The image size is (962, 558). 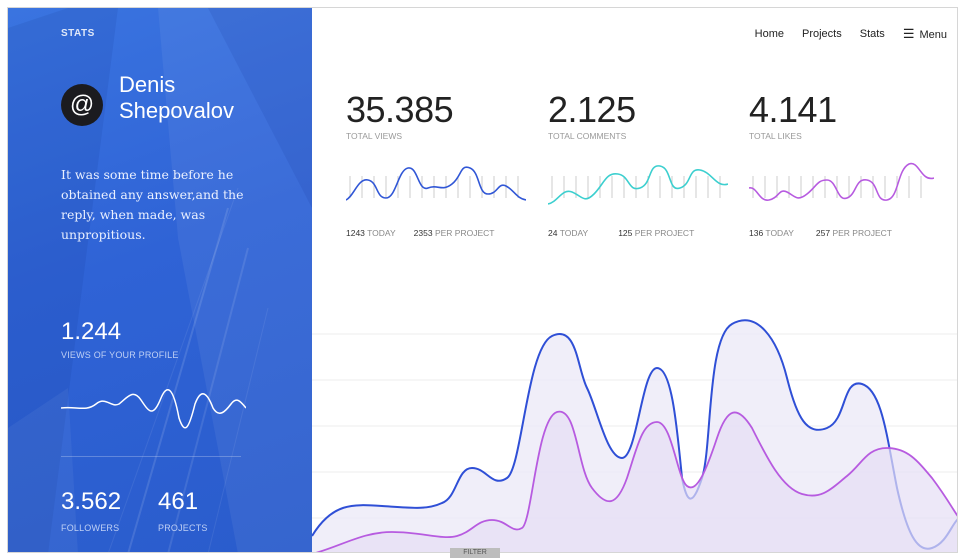 What do you see at coordinates (574, 233) in the screenshot?
I see `comments-today-label: TODAY` at bounding box center [574, 233].